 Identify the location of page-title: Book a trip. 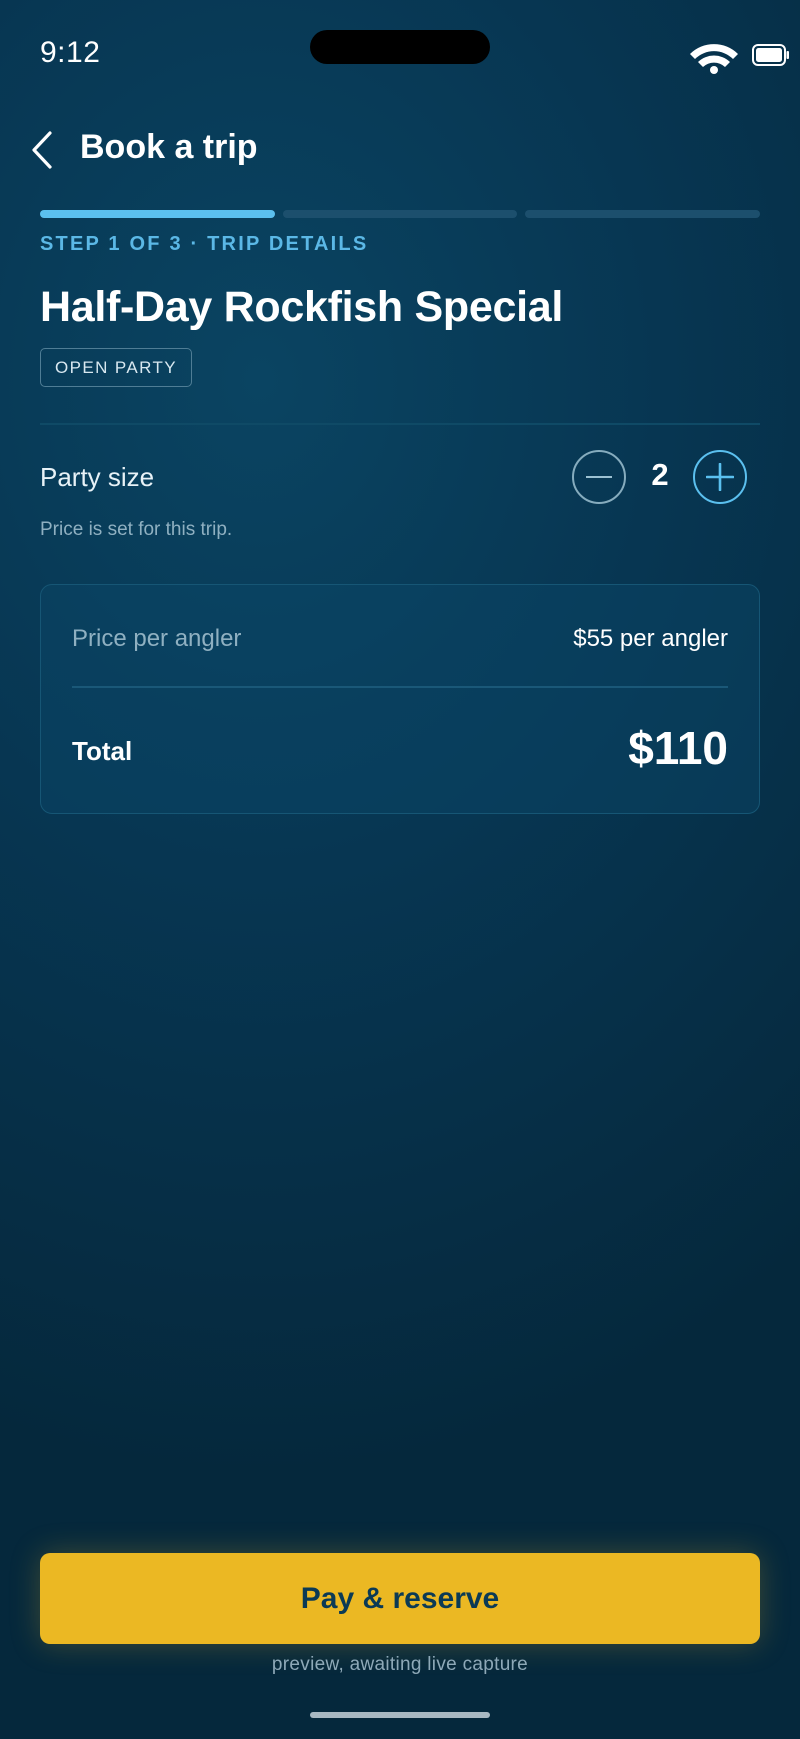
(169, 147).